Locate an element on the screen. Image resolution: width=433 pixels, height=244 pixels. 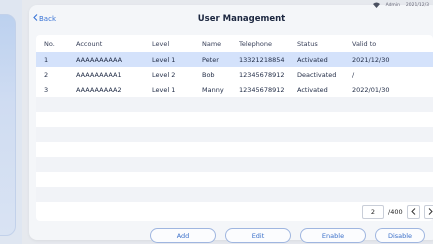
prev-page-button is located at coordinates (413, 212).